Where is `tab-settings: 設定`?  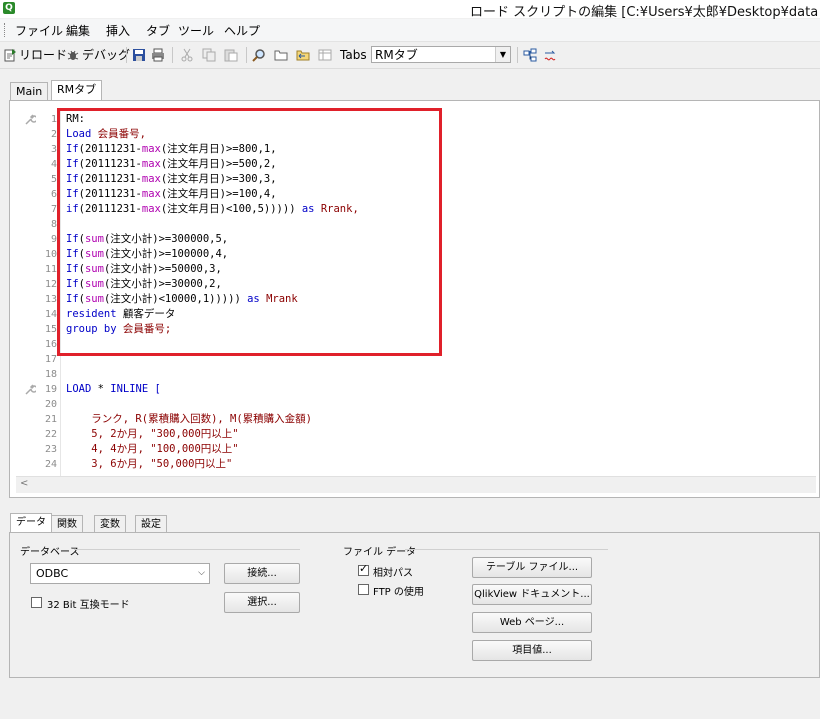 tab-settings: 設定 is located at coordinates (151, 524).